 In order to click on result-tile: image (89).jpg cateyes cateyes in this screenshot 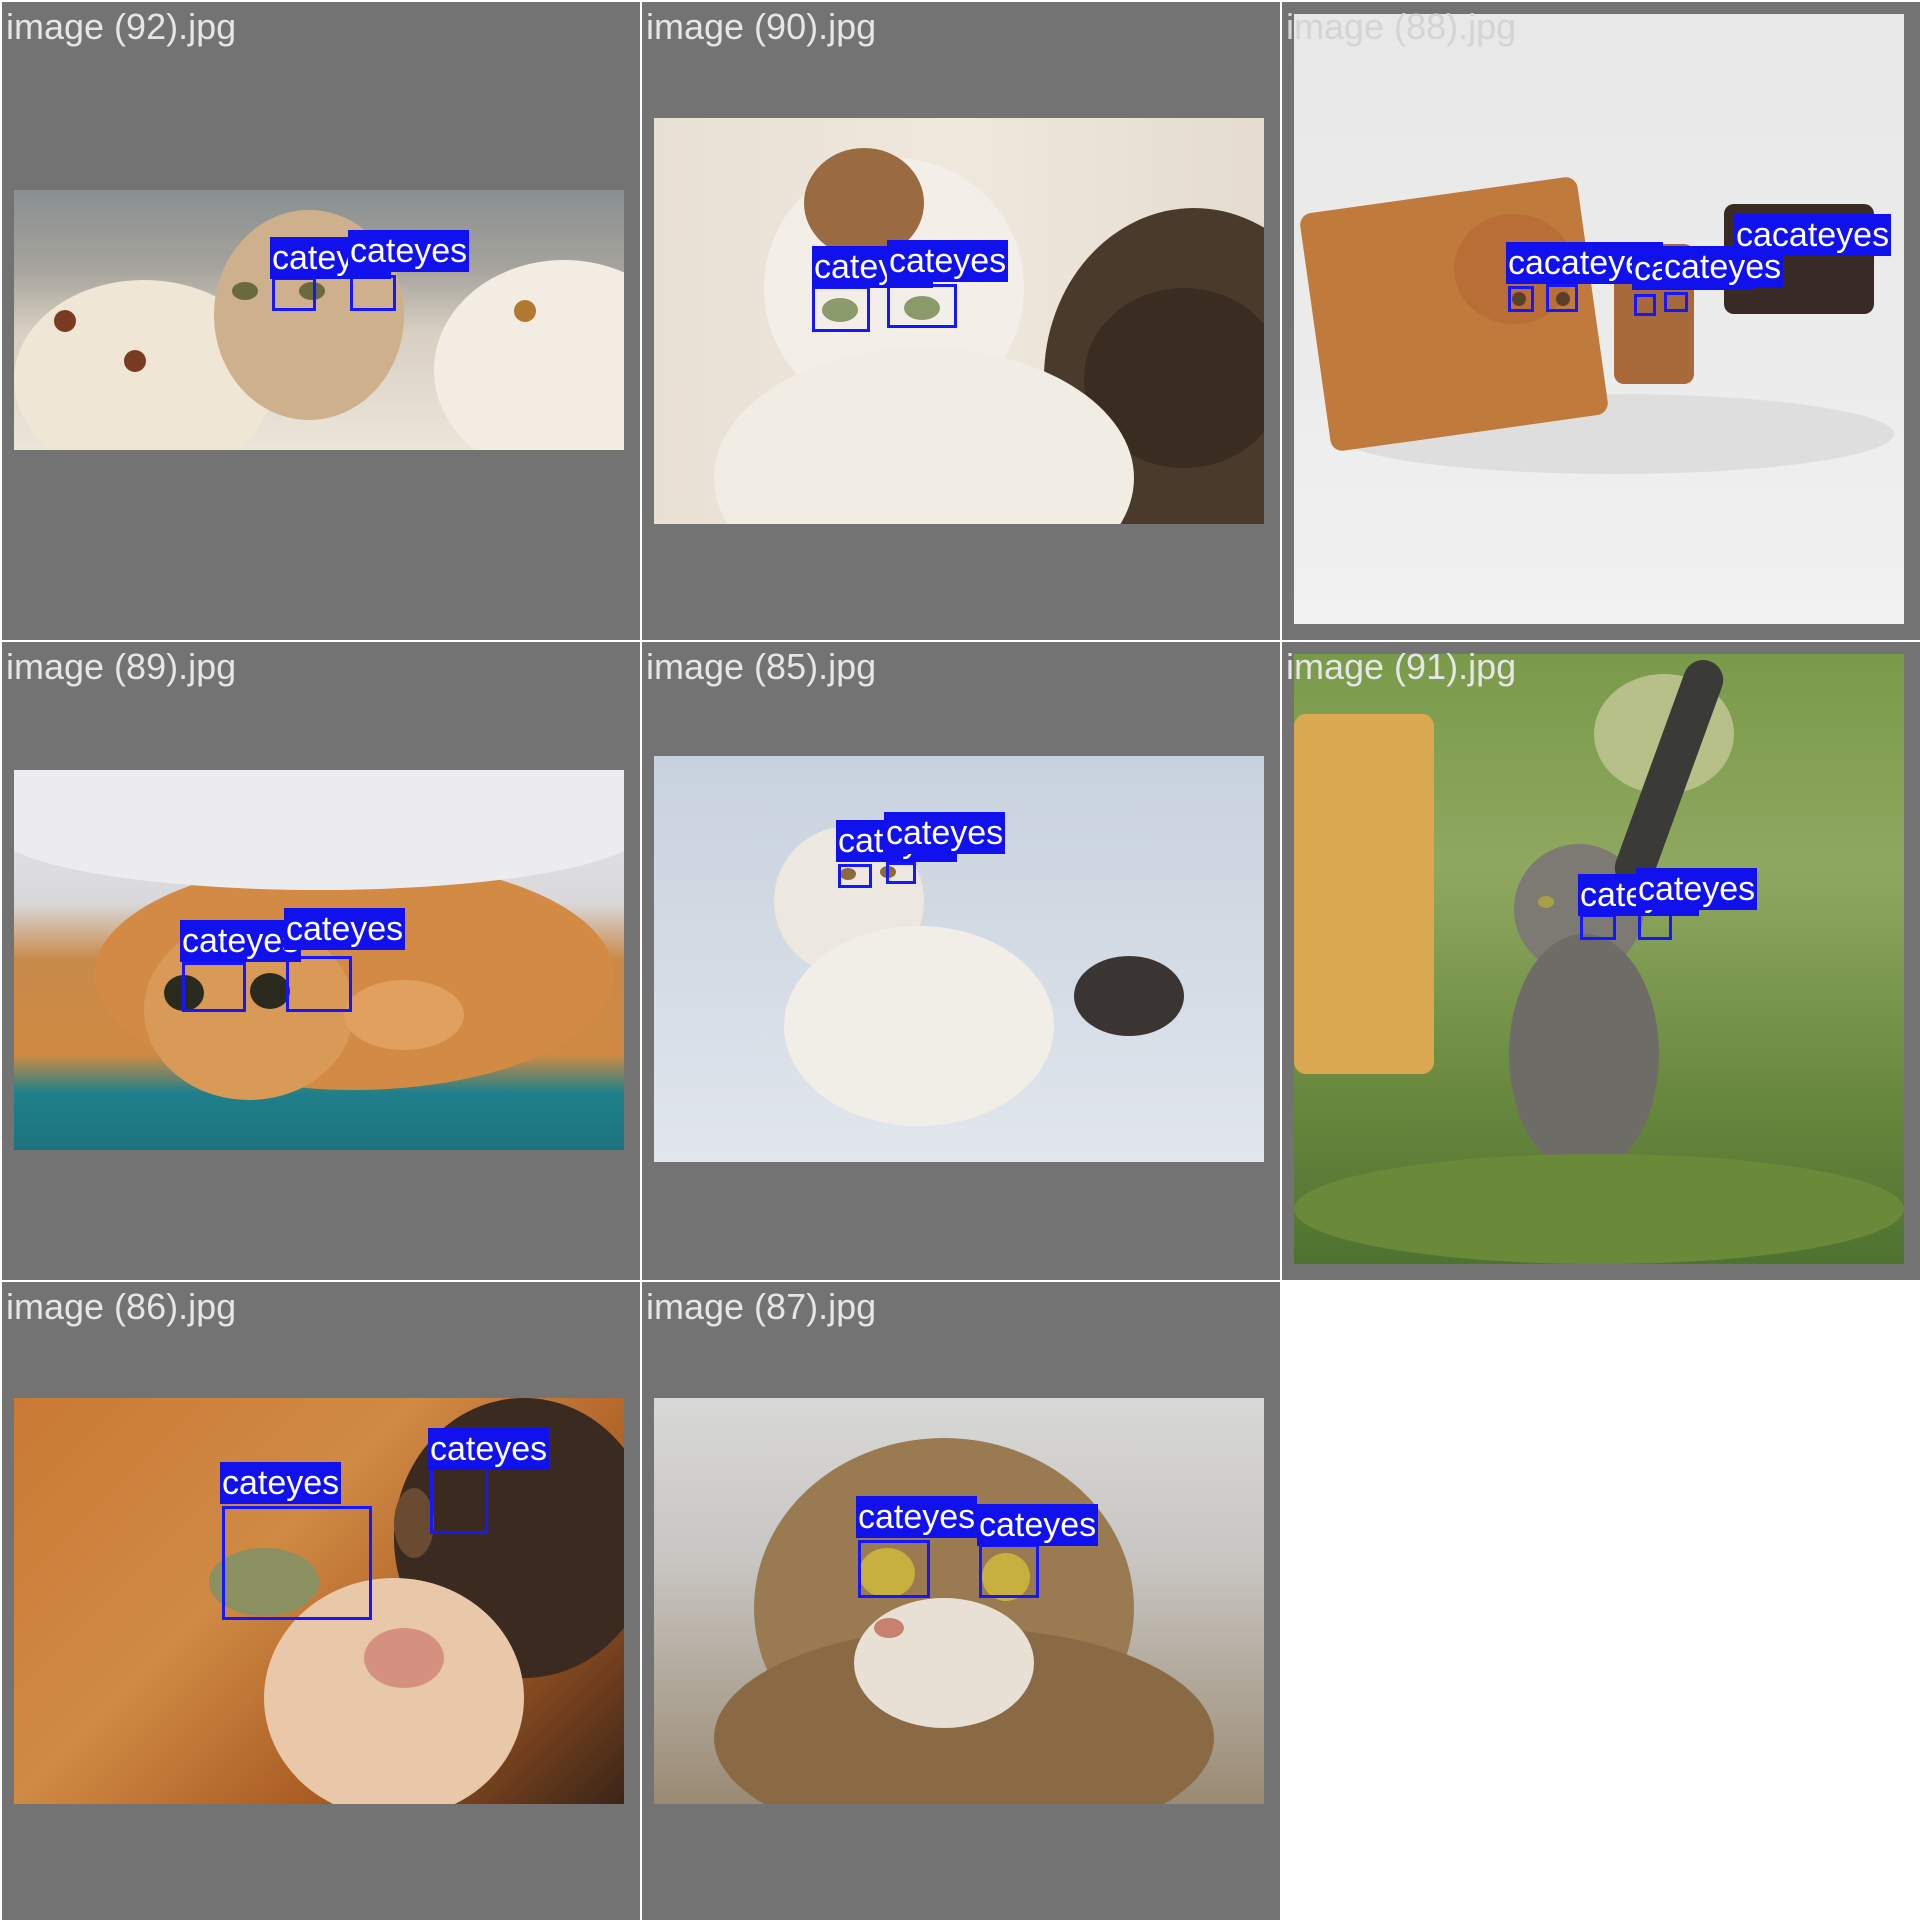, I will do `click(321, 961)`.